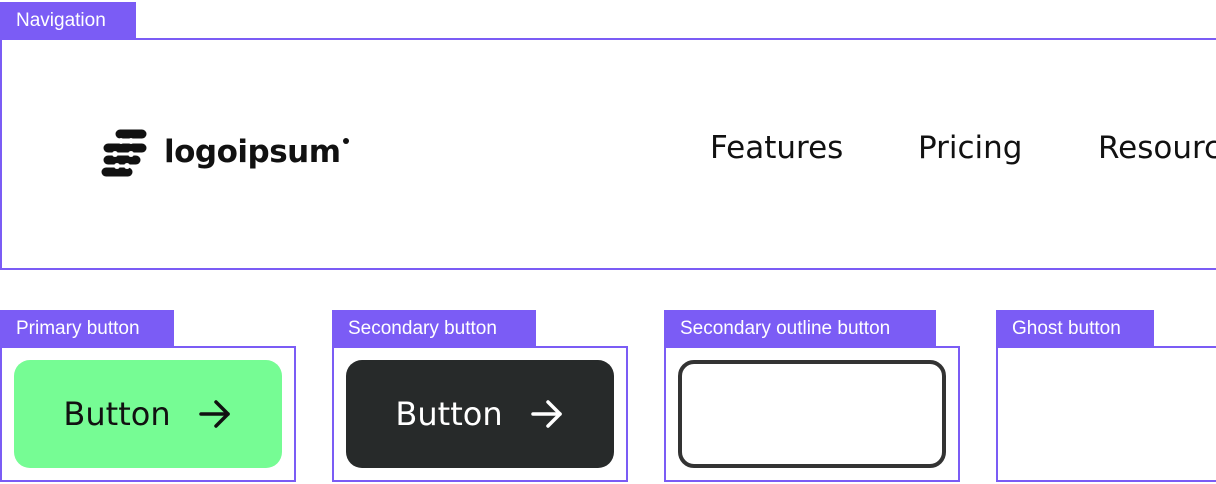 Image resolution: width=1216 pixels, height=484 pixels. I want to click on nav-link-pricing: Pricing, so click(970, 148).